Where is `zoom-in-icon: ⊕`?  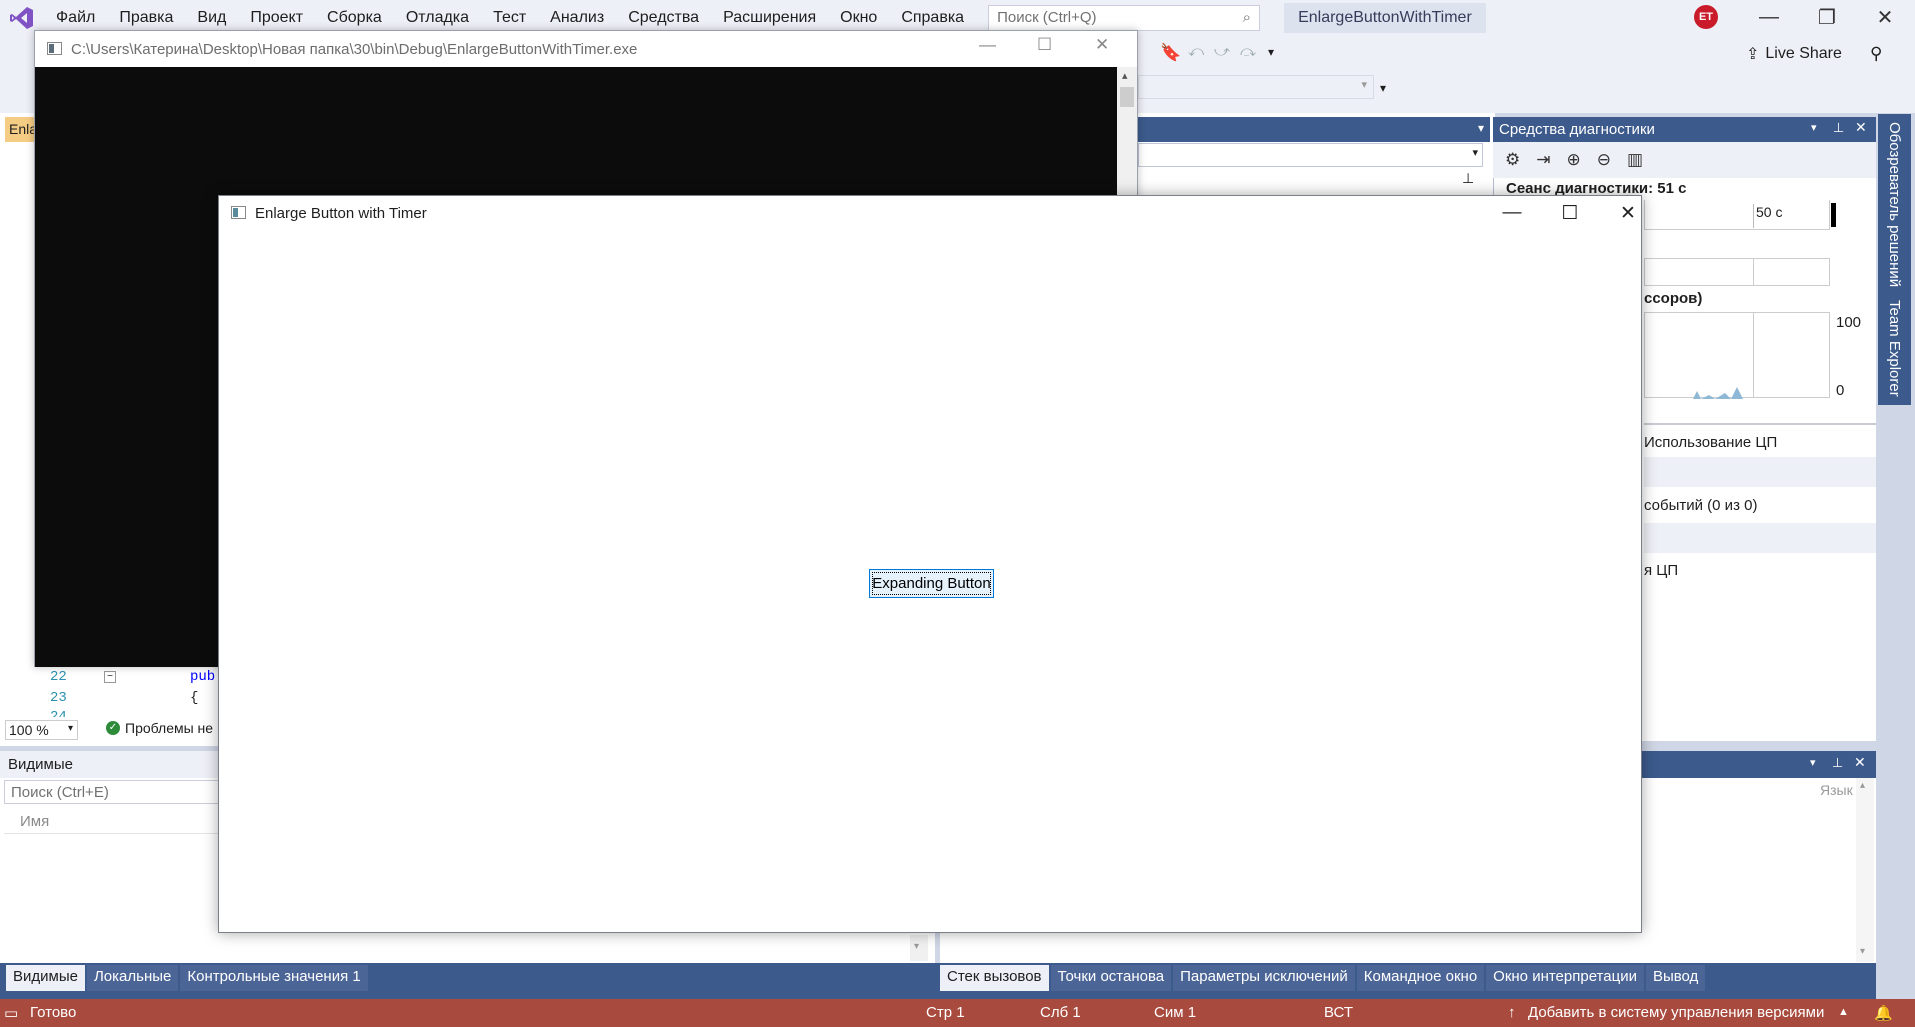 zoom-in-icon: ⊕ is located at coordinates (1574, 160).